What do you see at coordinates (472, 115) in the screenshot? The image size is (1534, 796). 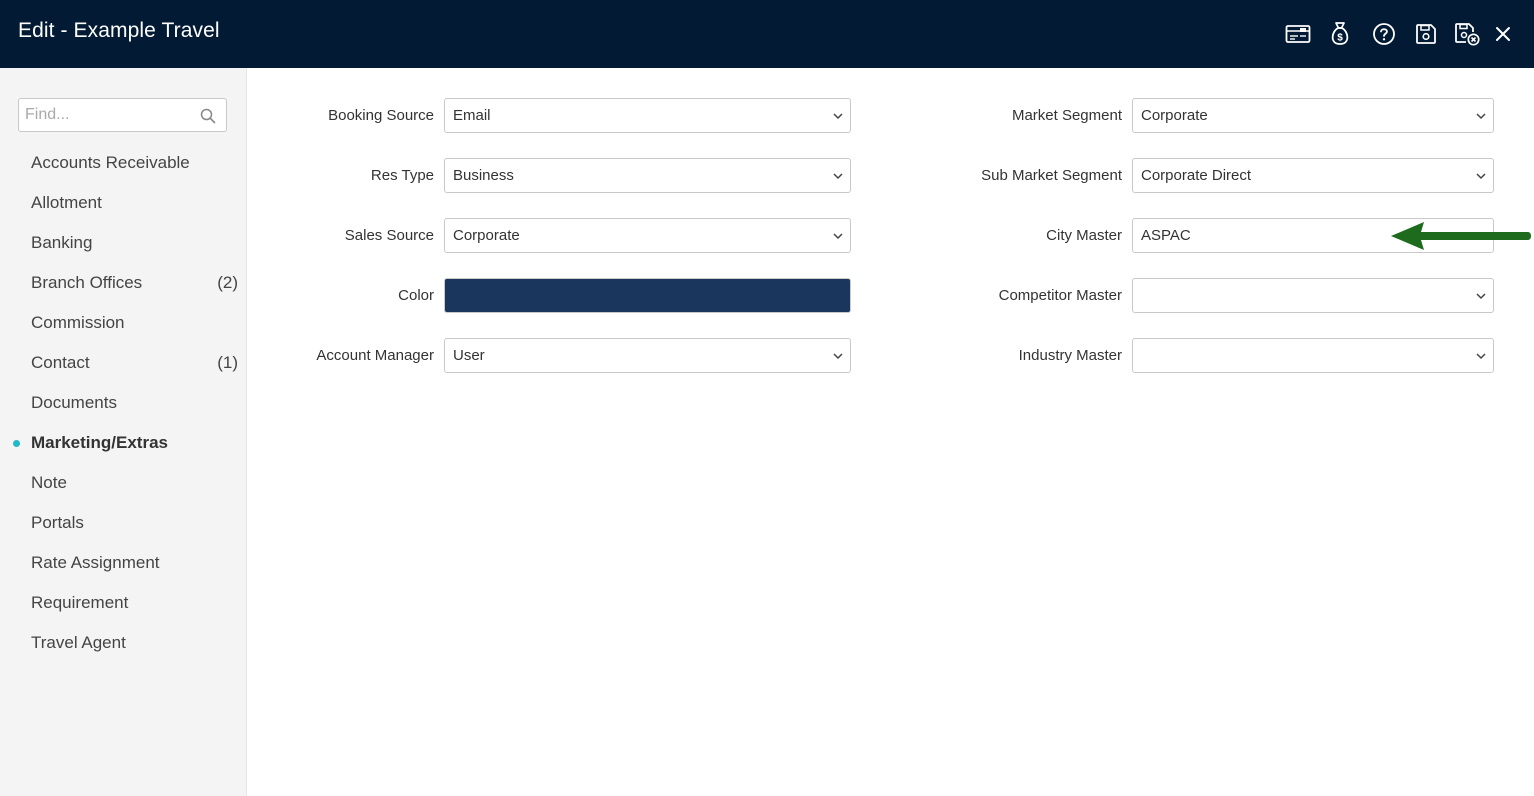 I see `booking-source-value: Email` at bounding box center [472, 115].